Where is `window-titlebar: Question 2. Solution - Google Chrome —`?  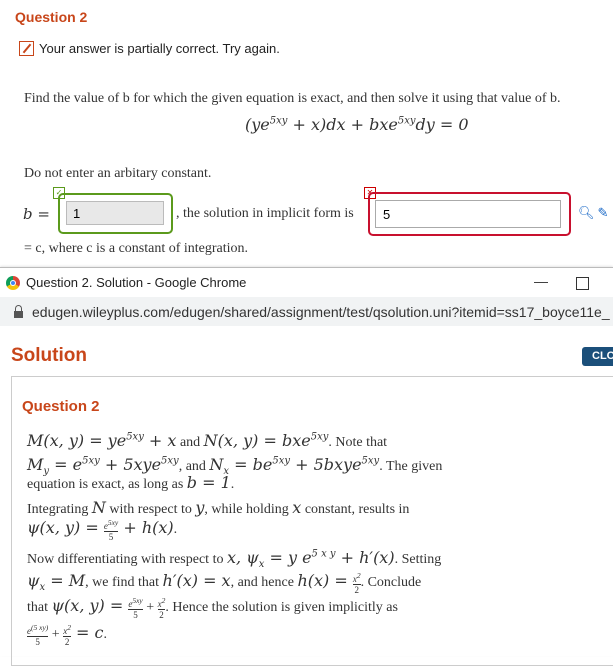 window-titlebar: Question 2. Solution - Google Chrome — is located at coordinates (306, 283).